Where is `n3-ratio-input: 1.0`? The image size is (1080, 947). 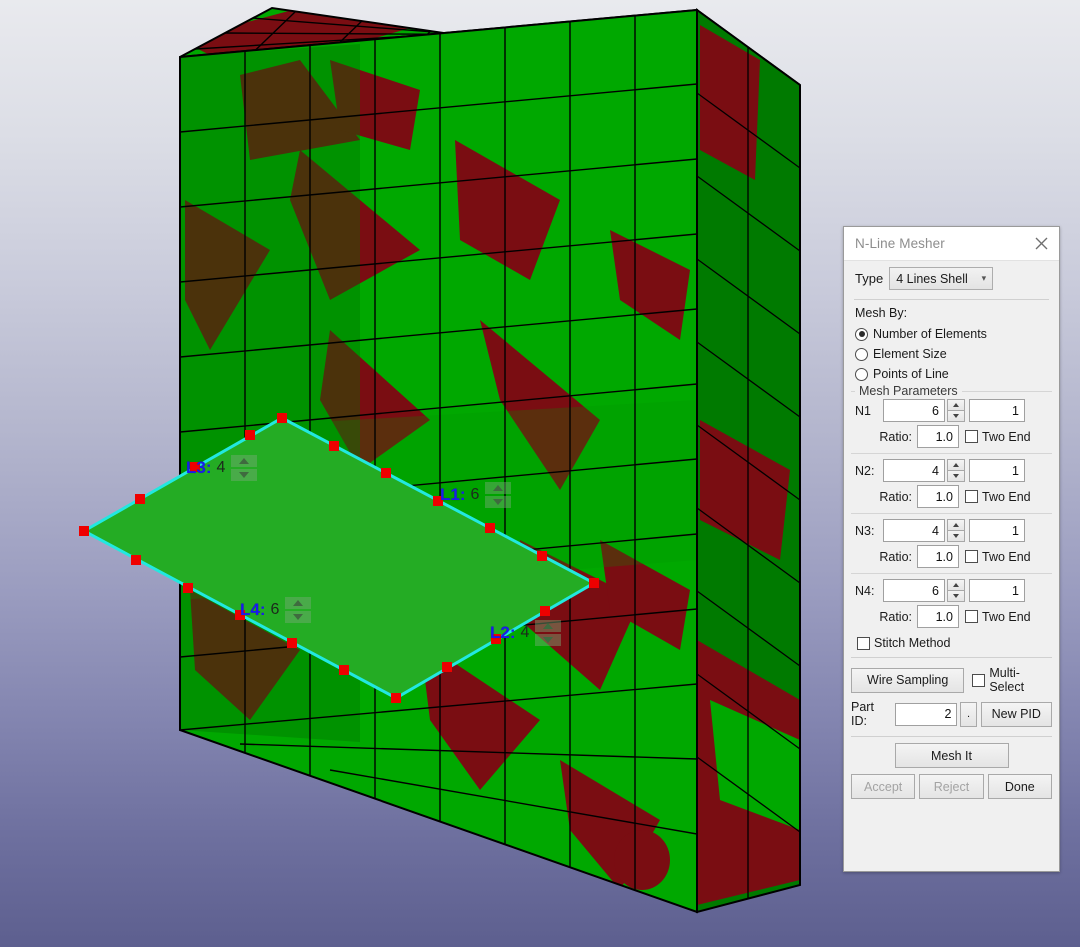
n3-ratio-input: 1.0 is located at coordinates (938, 556).